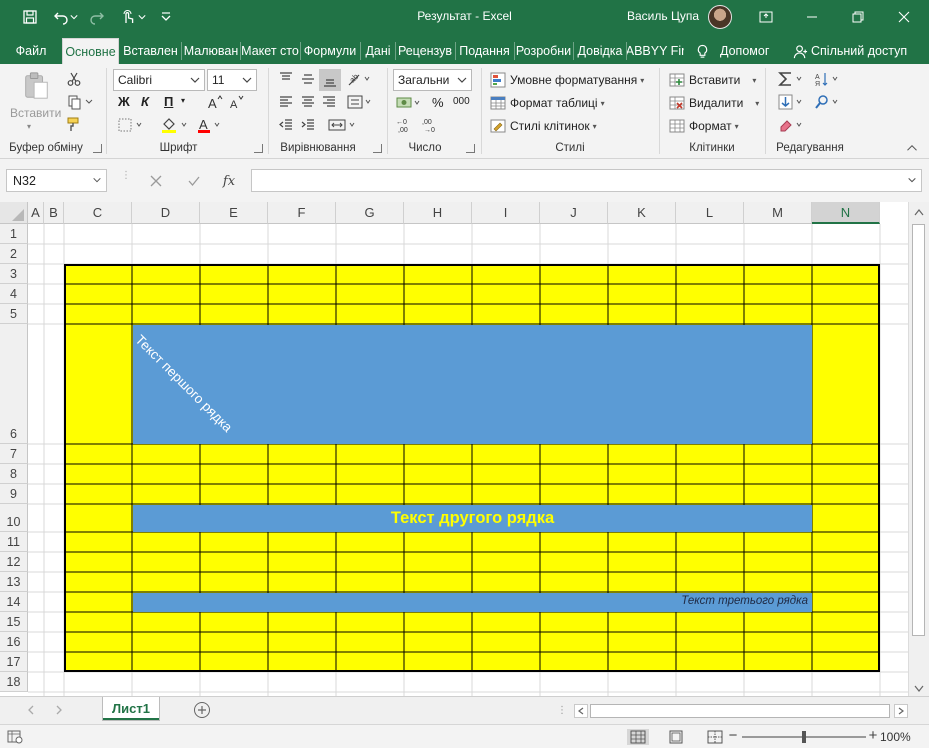  Describe the element at coordinates (919, 689) in the screenshot. I see `scroll-down-icon` at that location.